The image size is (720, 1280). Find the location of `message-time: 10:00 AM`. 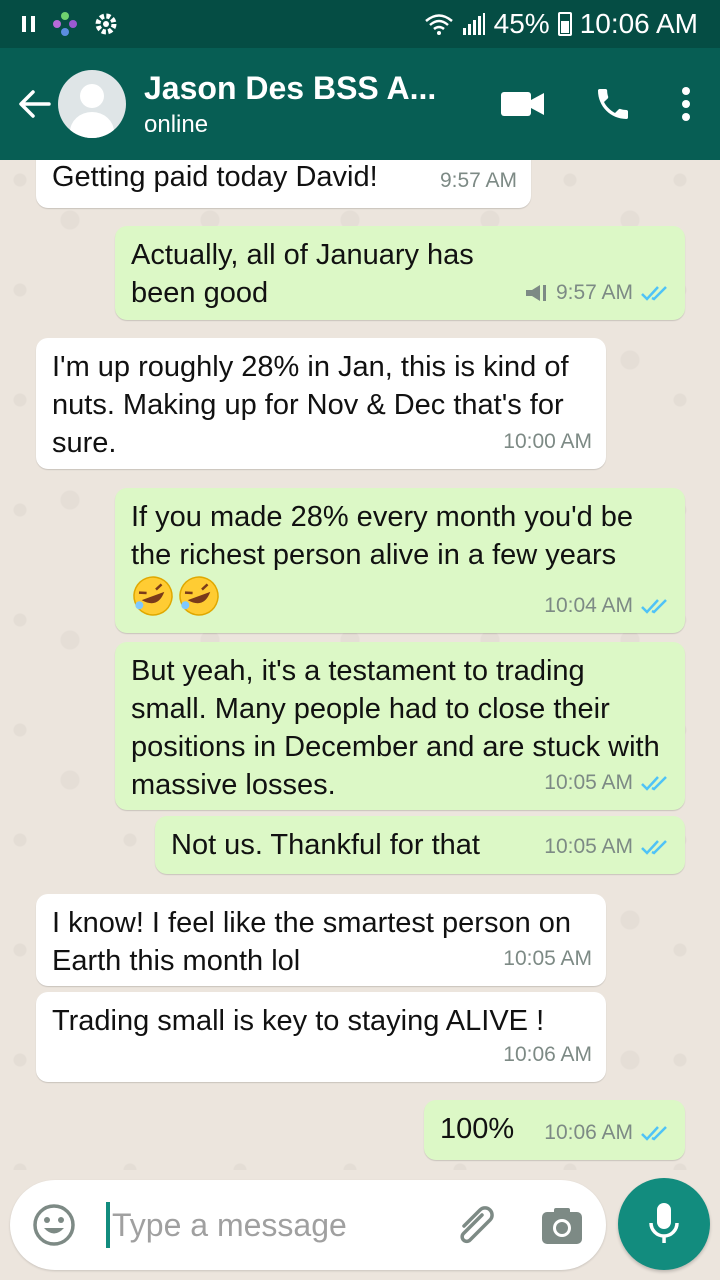

message-time: 10:00 AM is located at coordinates (547, 441).